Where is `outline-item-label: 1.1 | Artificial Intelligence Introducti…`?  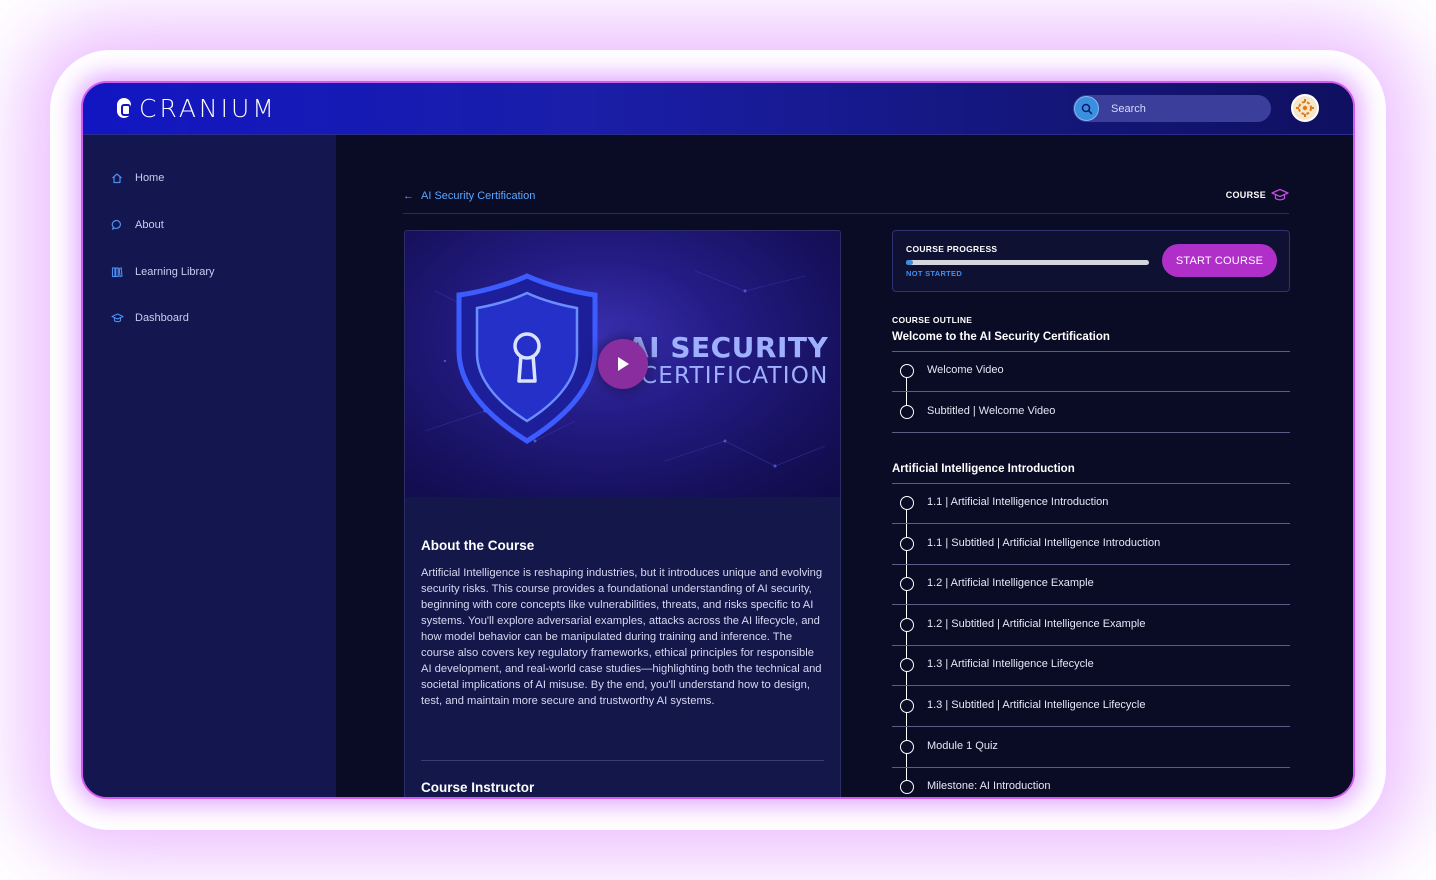
outline-item-label: 1.1 | Artificial Intelligence Introducti… is located at coordinates (1018, 502).